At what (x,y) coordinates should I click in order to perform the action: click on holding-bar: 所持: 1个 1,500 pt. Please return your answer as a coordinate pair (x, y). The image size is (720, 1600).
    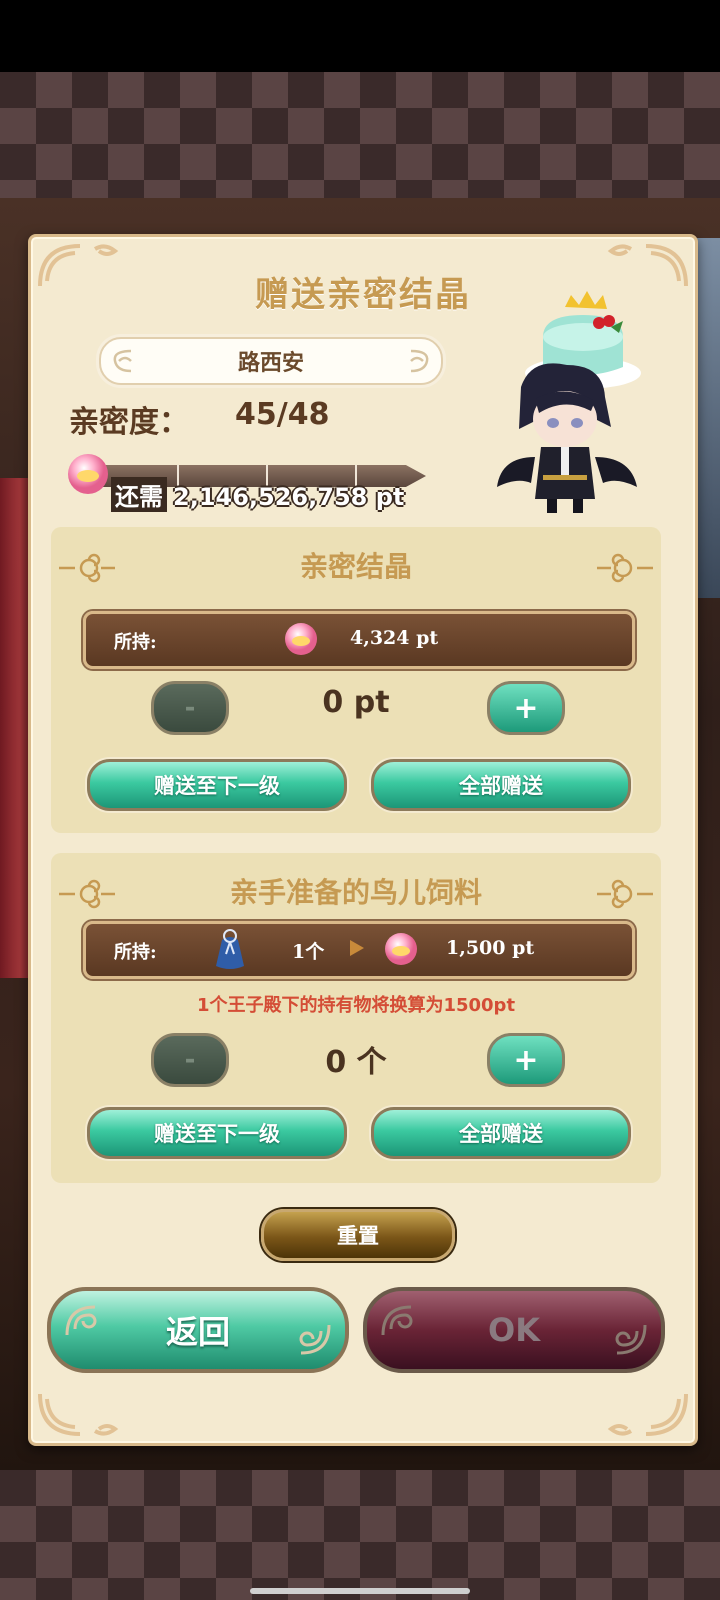
    Looking at the image, I should click on (359, 950).